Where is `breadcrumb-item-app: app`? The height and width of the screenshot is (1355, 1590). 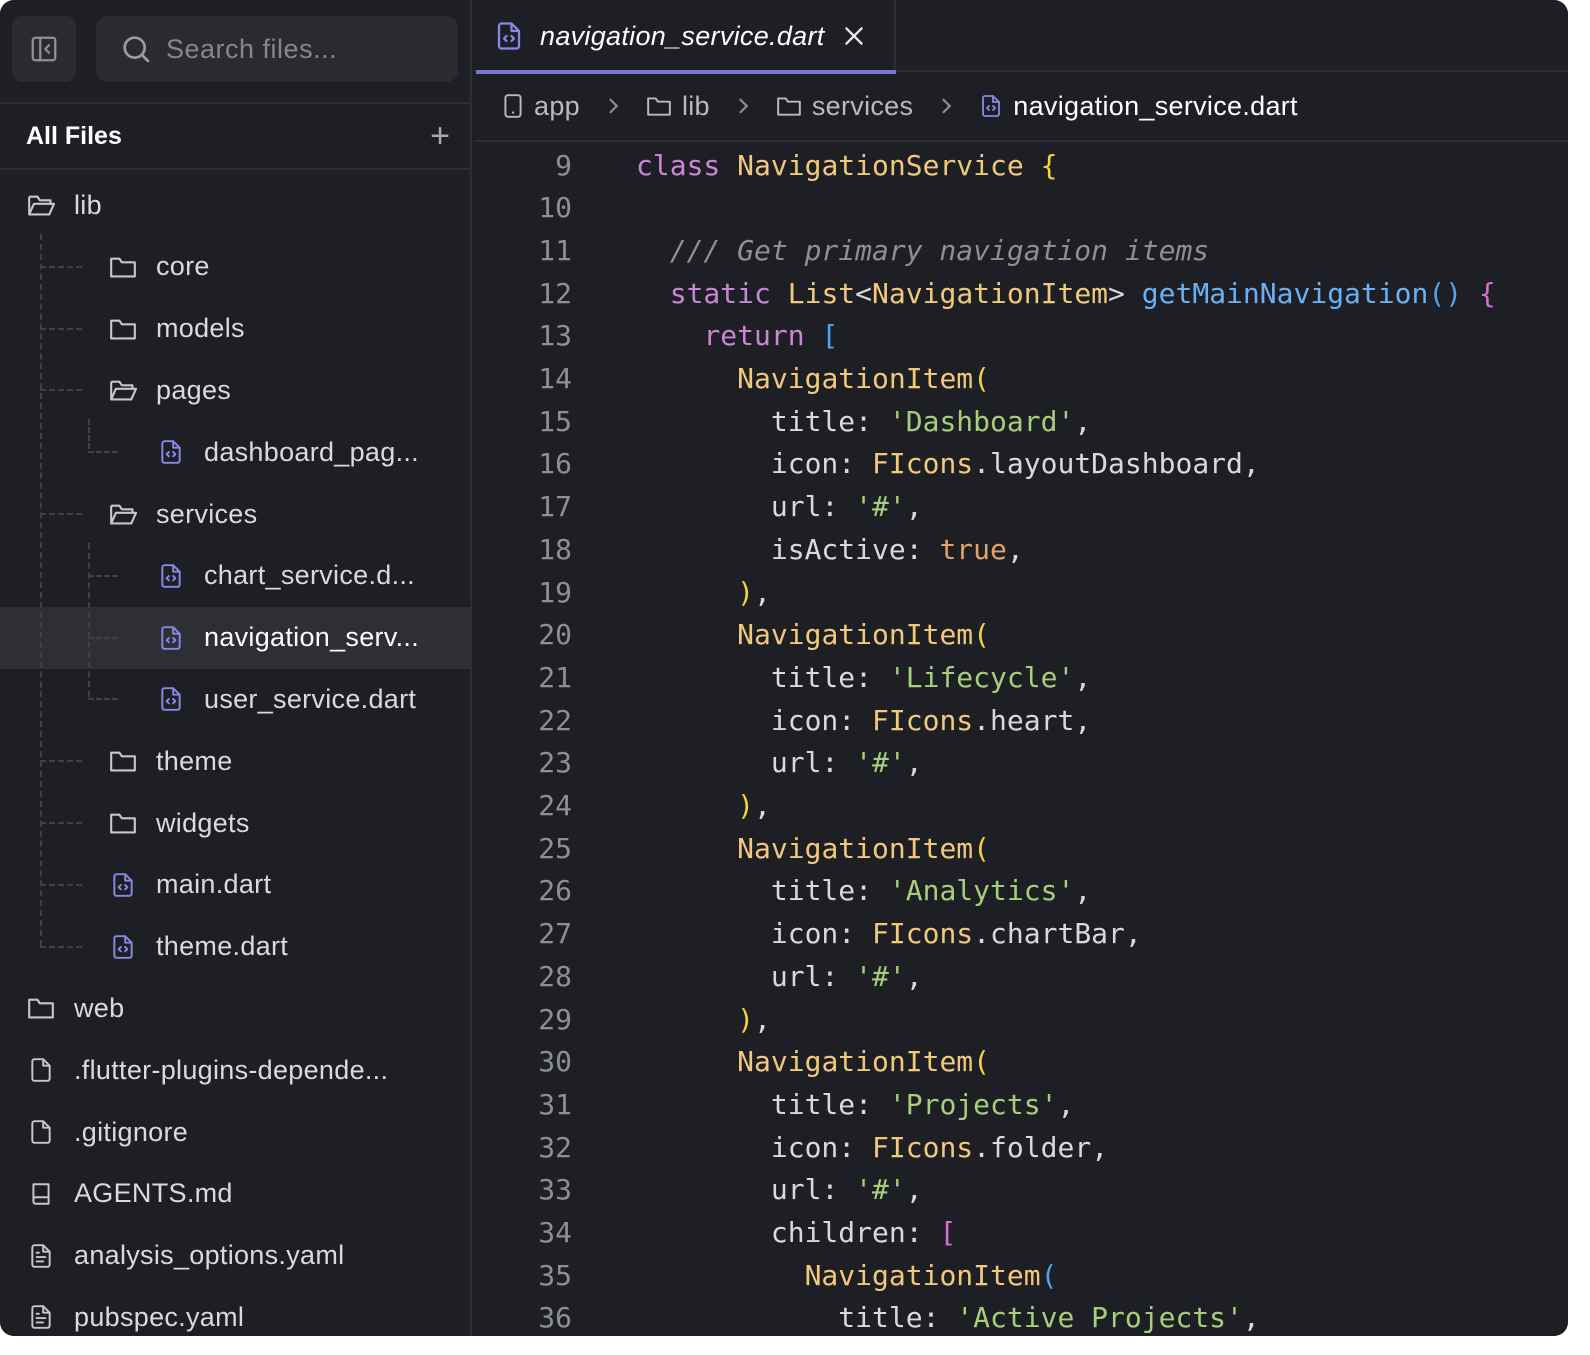
breadcrumb-item-app: app is located at coordinates (541, 106).